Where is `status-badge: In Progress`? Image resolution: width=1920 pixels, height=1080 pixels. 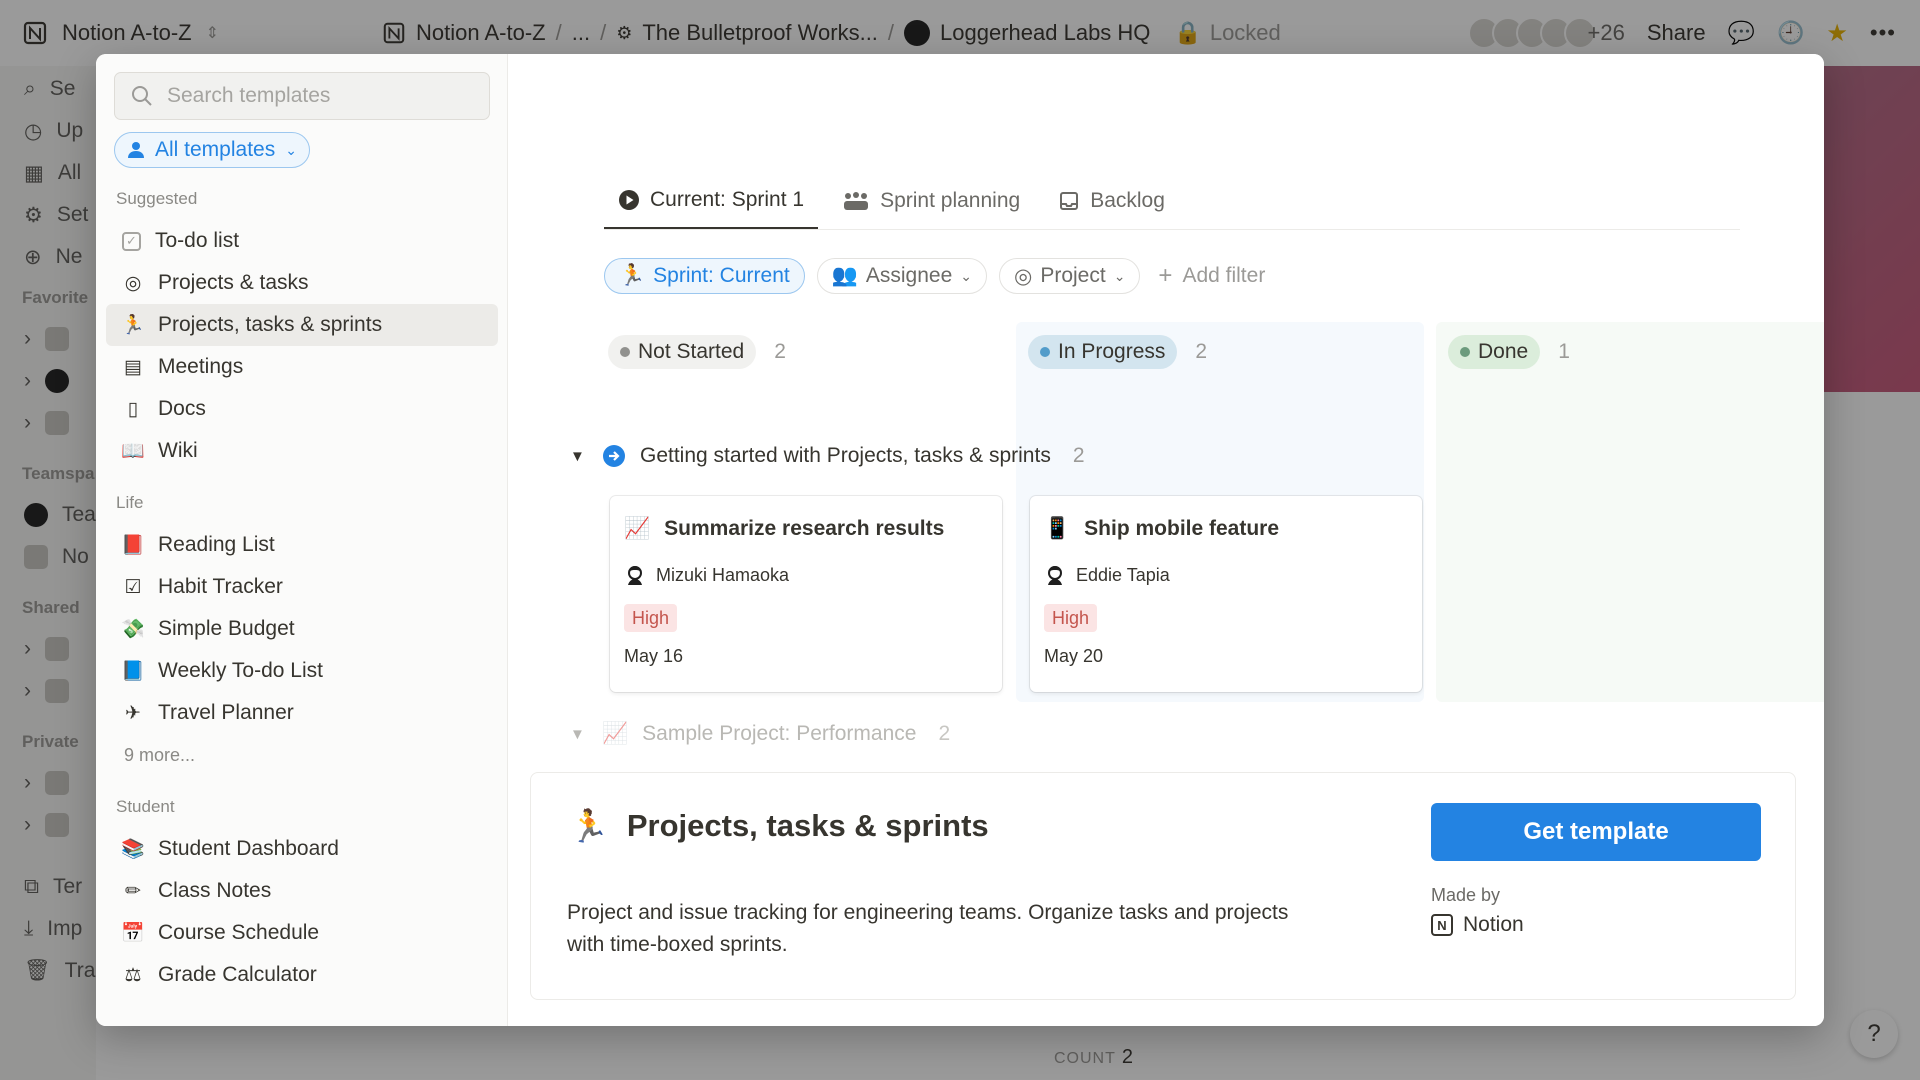 status-badge: In Progress is located at coordinates (1103, 352).